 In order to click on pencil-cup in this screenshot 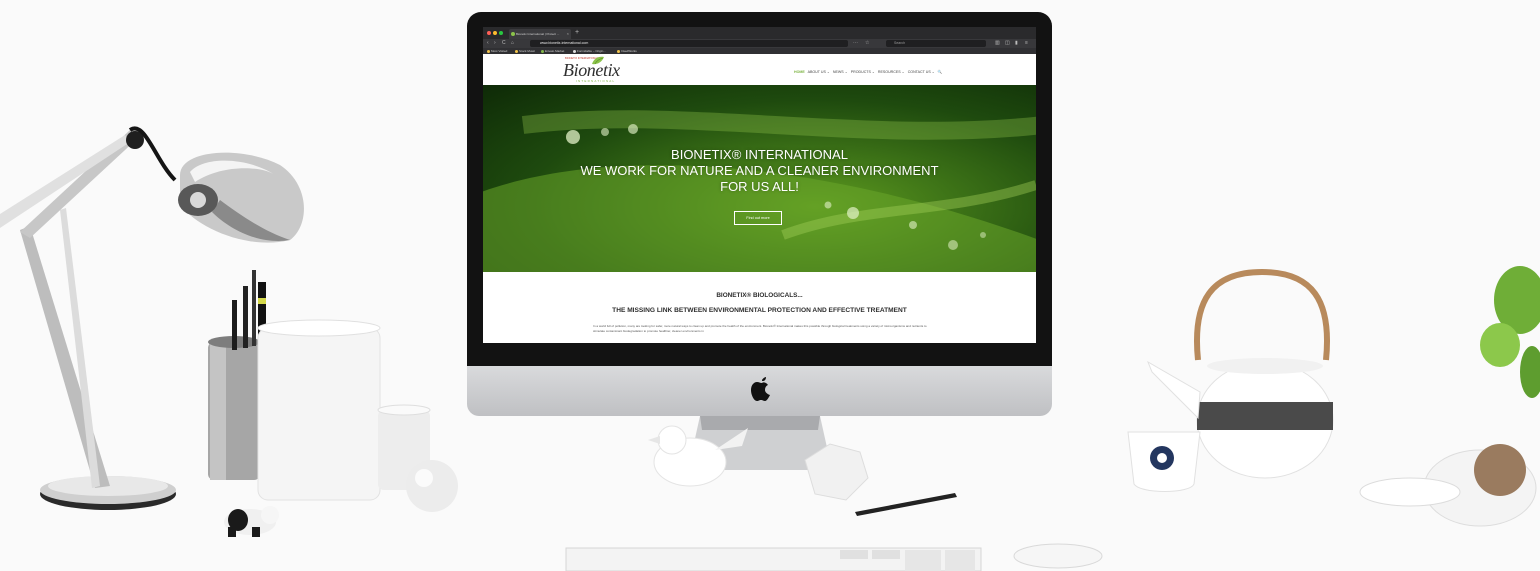, I will do `click(237, 375)`.